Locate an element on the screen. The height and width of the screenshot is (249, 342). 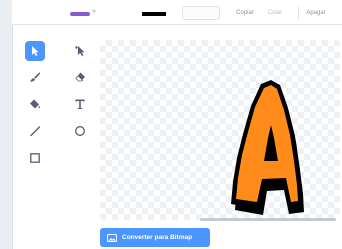
circle-icon is located at coordinates (80, 131).